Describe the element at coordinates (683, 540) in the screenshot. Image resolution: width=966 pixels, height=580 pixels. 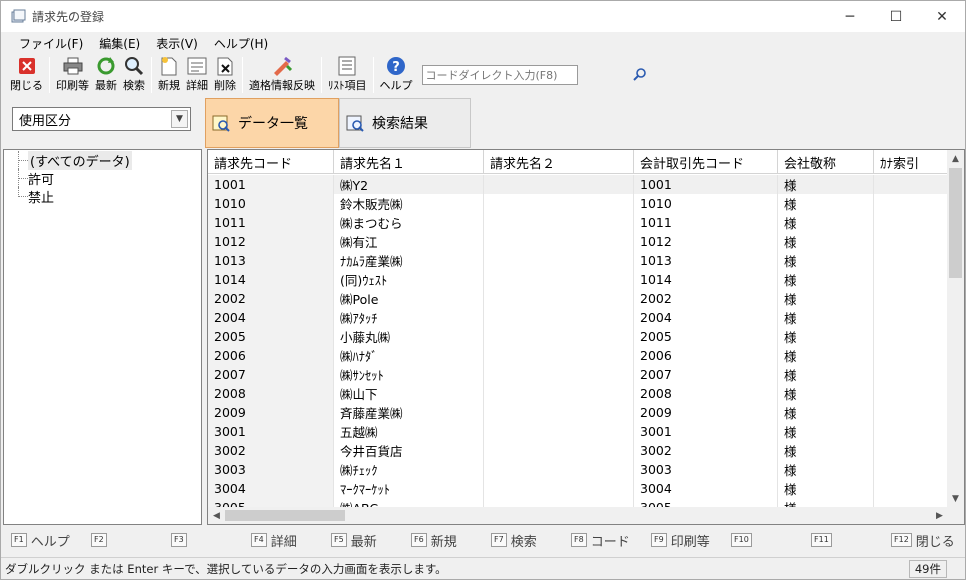
I see `fkey-f9: F9 印刷等` at that location.